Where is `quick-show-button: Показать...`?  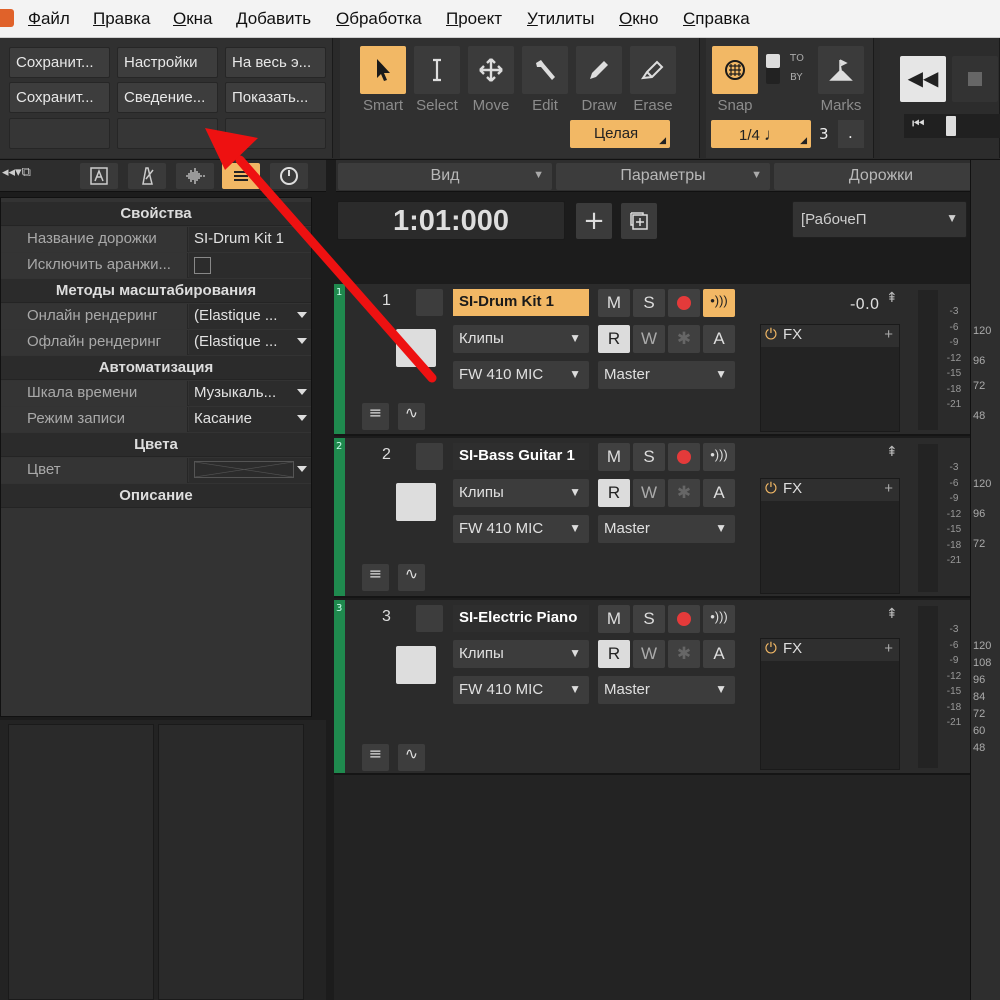
quick-show-button: Показать... is located at coordinates (275, 97).